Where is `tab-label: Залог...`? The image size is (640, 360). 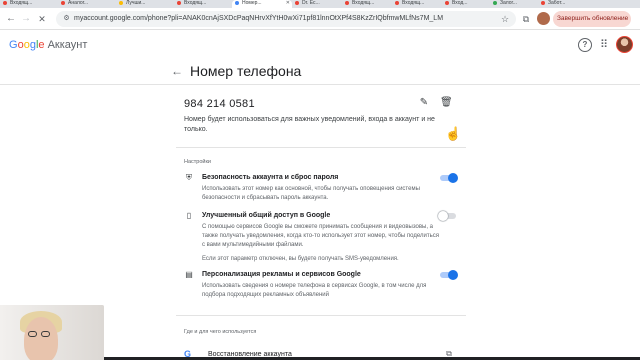
tab-label: Залог... is located at coordinates (508, 3).